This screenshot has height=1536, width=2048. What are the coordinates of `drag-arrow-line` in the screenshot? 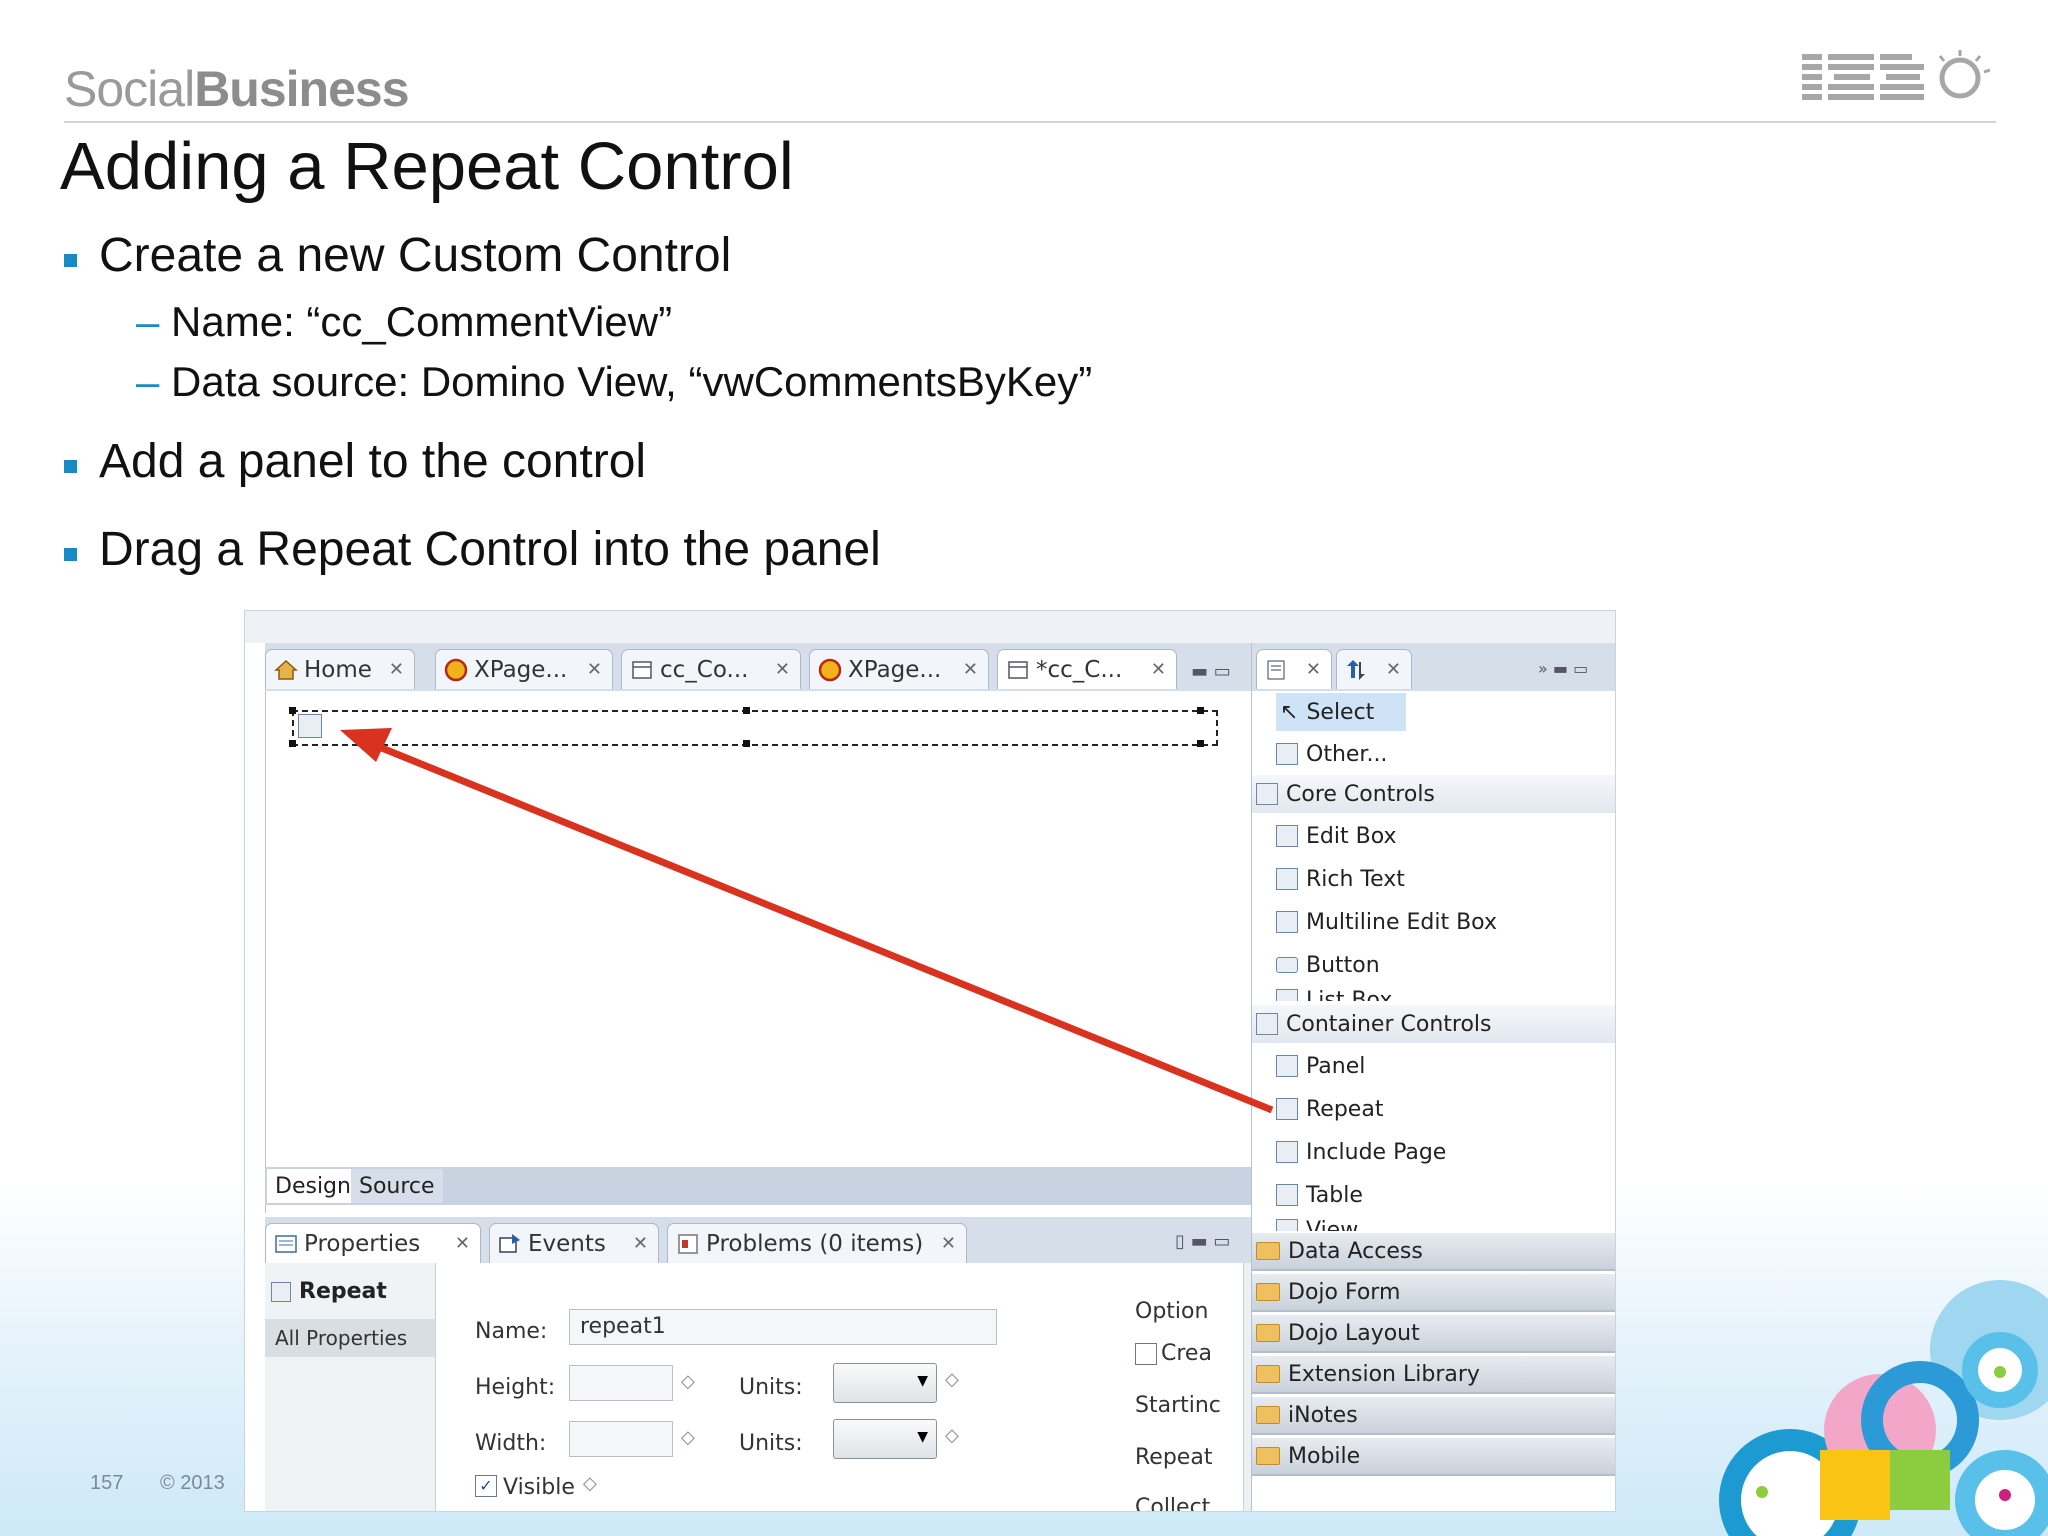 It's located at (822, 927).